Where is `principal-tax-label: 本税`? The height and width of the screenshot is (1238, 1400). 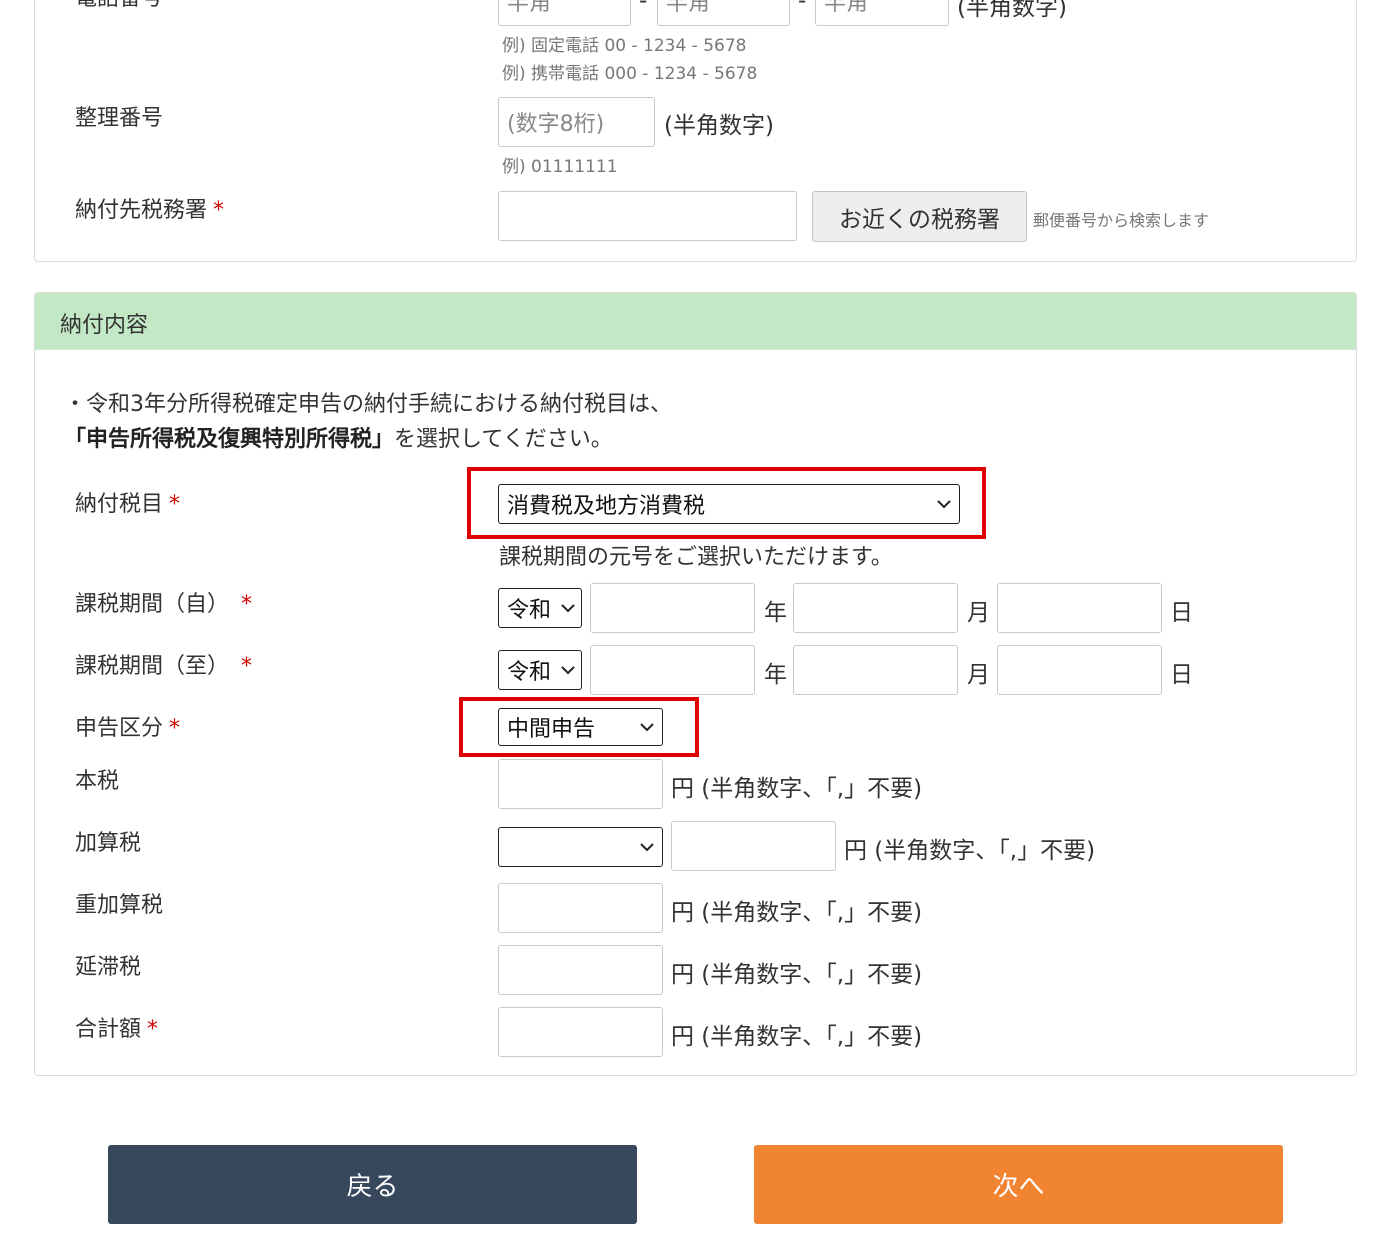 principal-tax-label: 本税 is located at coordinates (97, 781).